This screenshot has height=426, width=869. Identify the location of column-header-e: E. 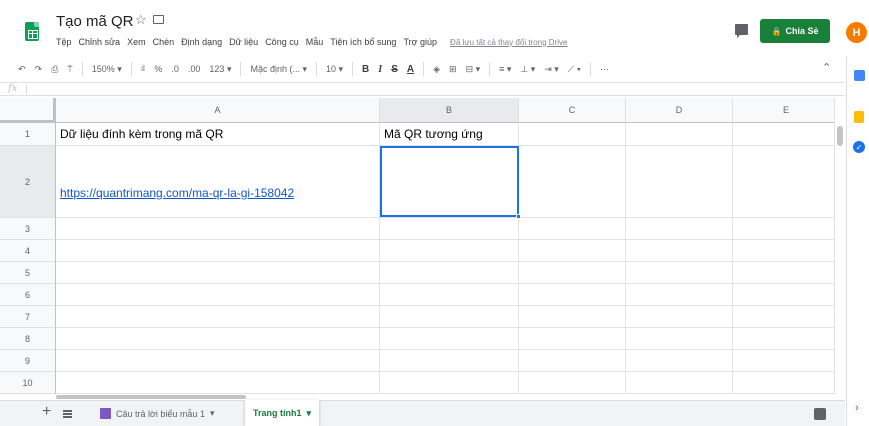
(783, 110).